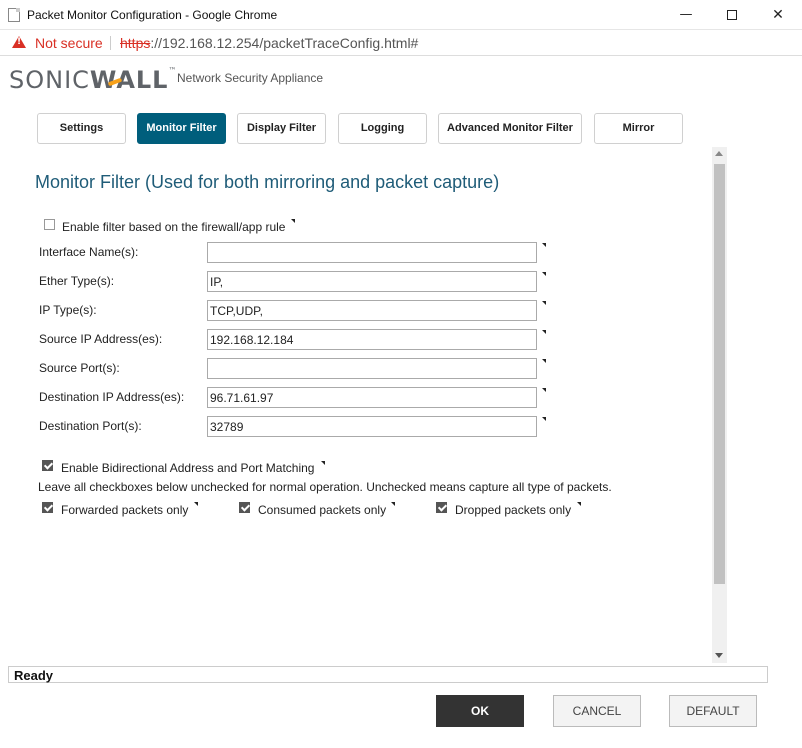 The height and width of the screenshot is (748, 802). Describe the element at coordinates (372, 426) in the screenshot. I see `destination-port-input` at that location.